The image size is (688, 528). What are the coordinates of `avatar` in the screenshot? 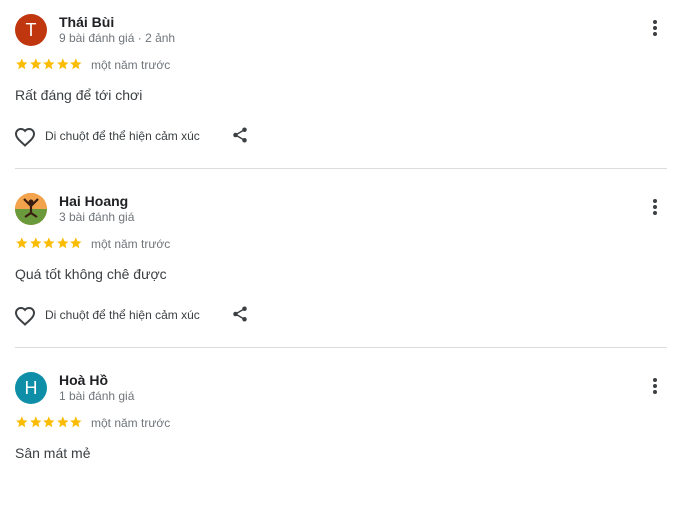 It's located at (31, 209).